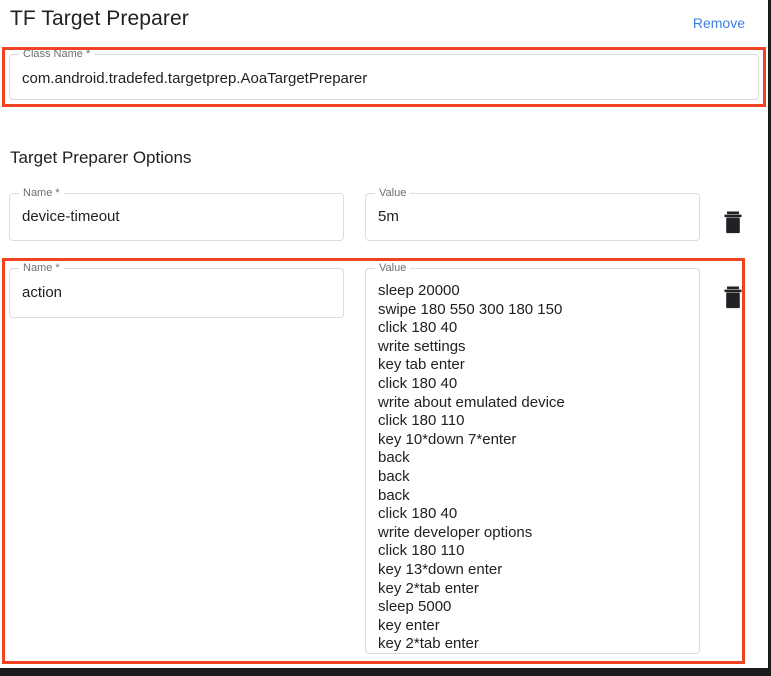  Describe the element at coordinates (177, 293) in the screenshot. I see `option-name-value-2: action` at that location.